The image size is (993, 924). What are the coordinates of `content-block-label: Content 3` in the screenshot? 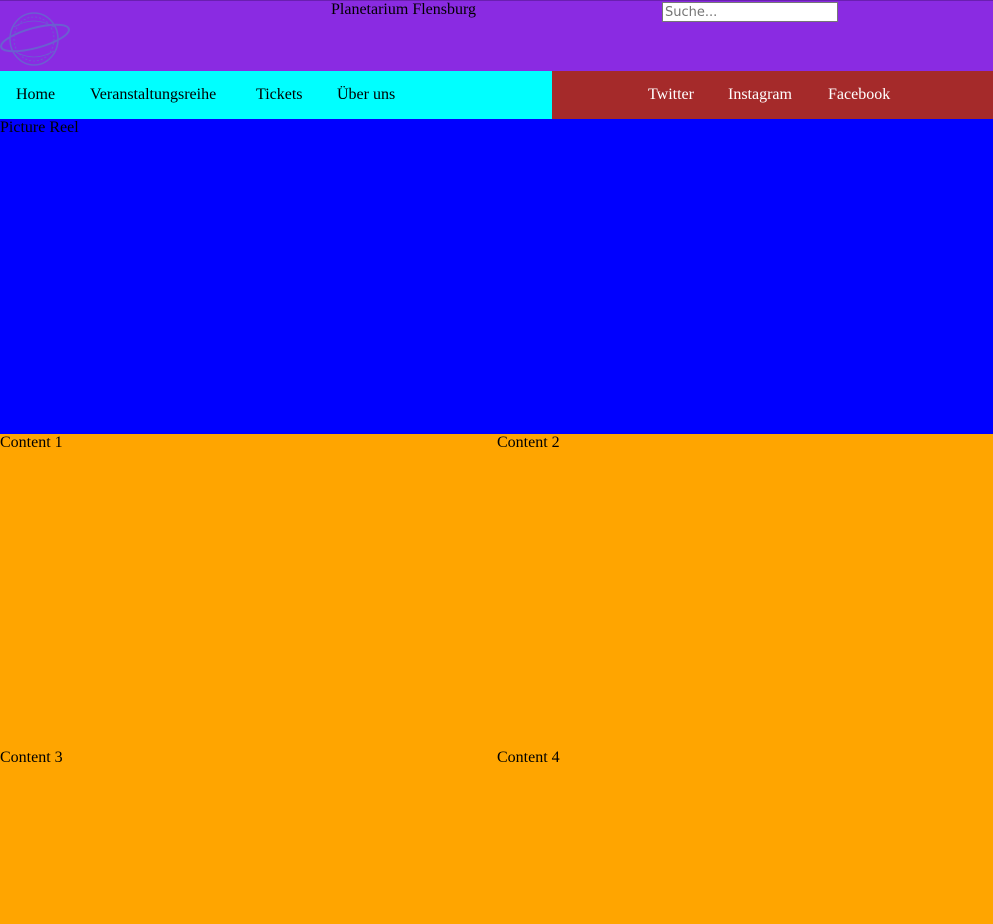 It's located at (31, 757).